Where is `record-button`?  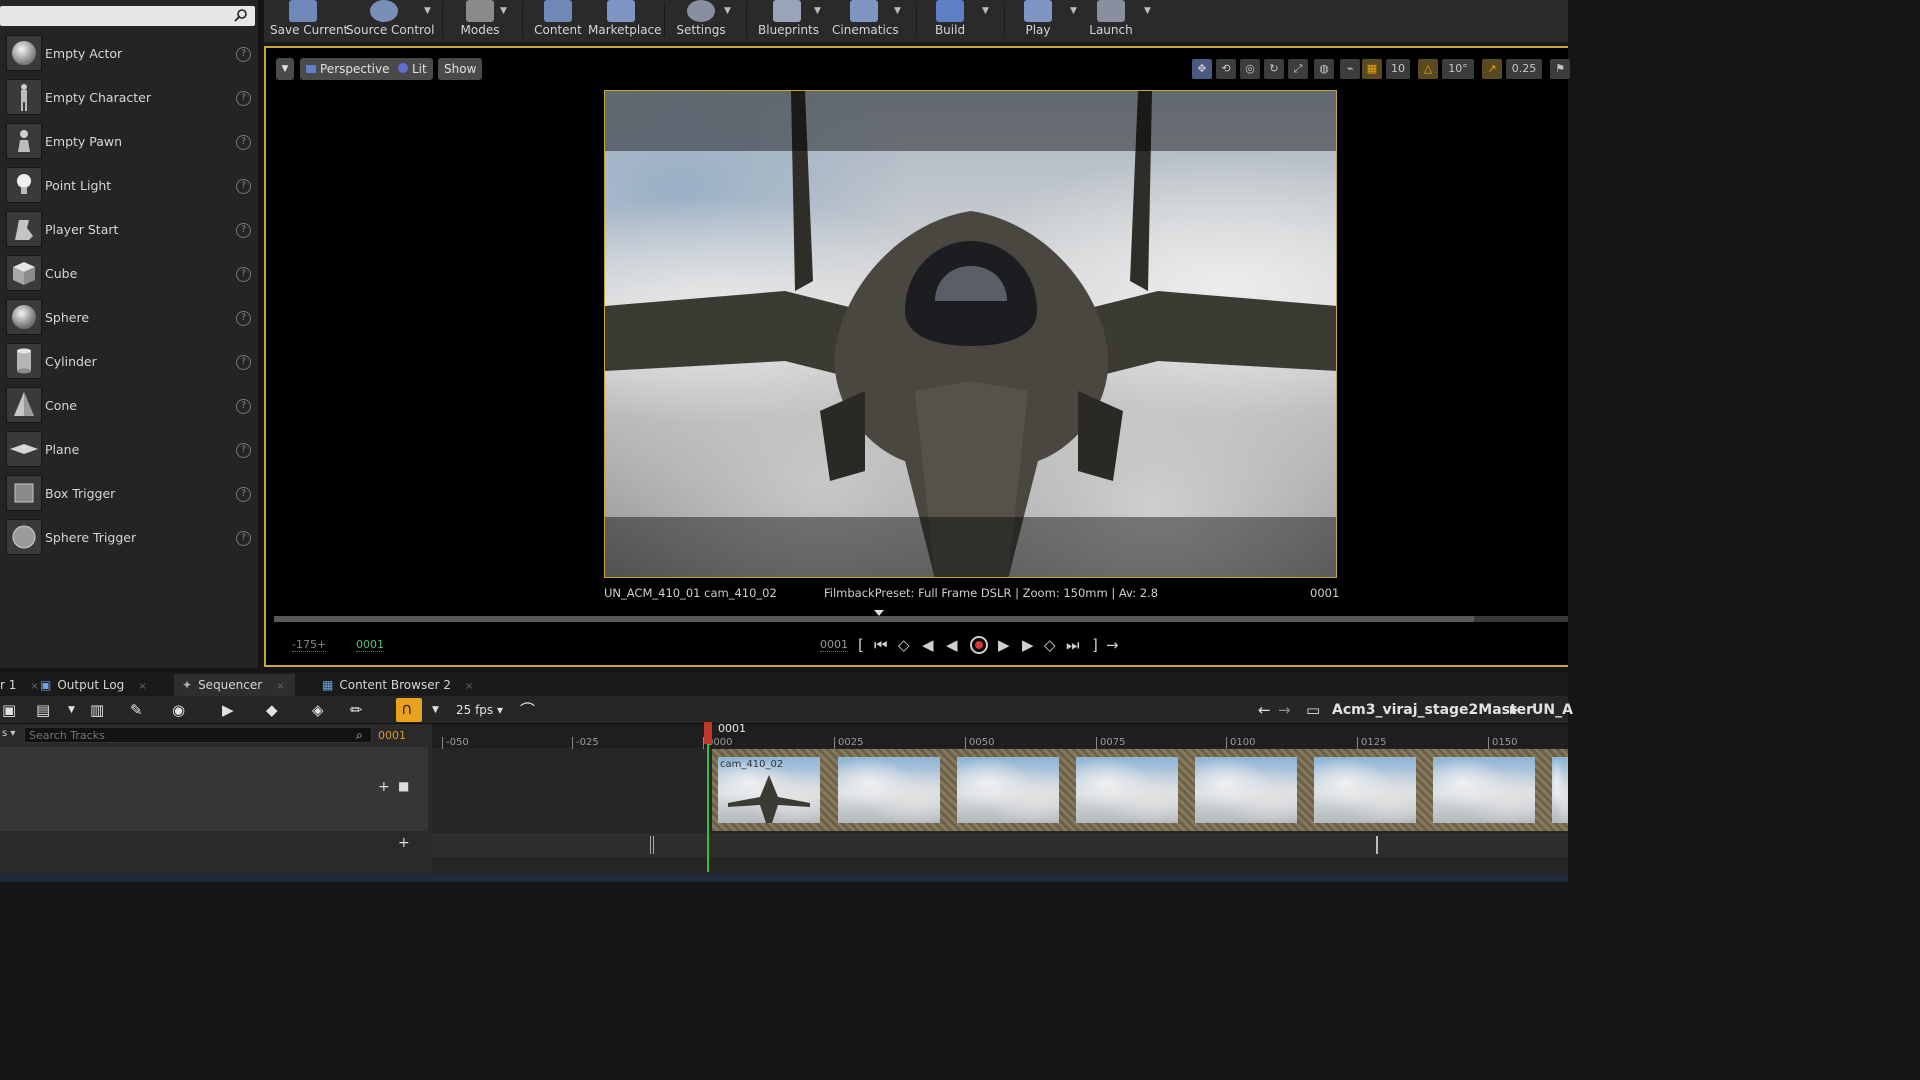
record-button is located at coordinates (979, 645).